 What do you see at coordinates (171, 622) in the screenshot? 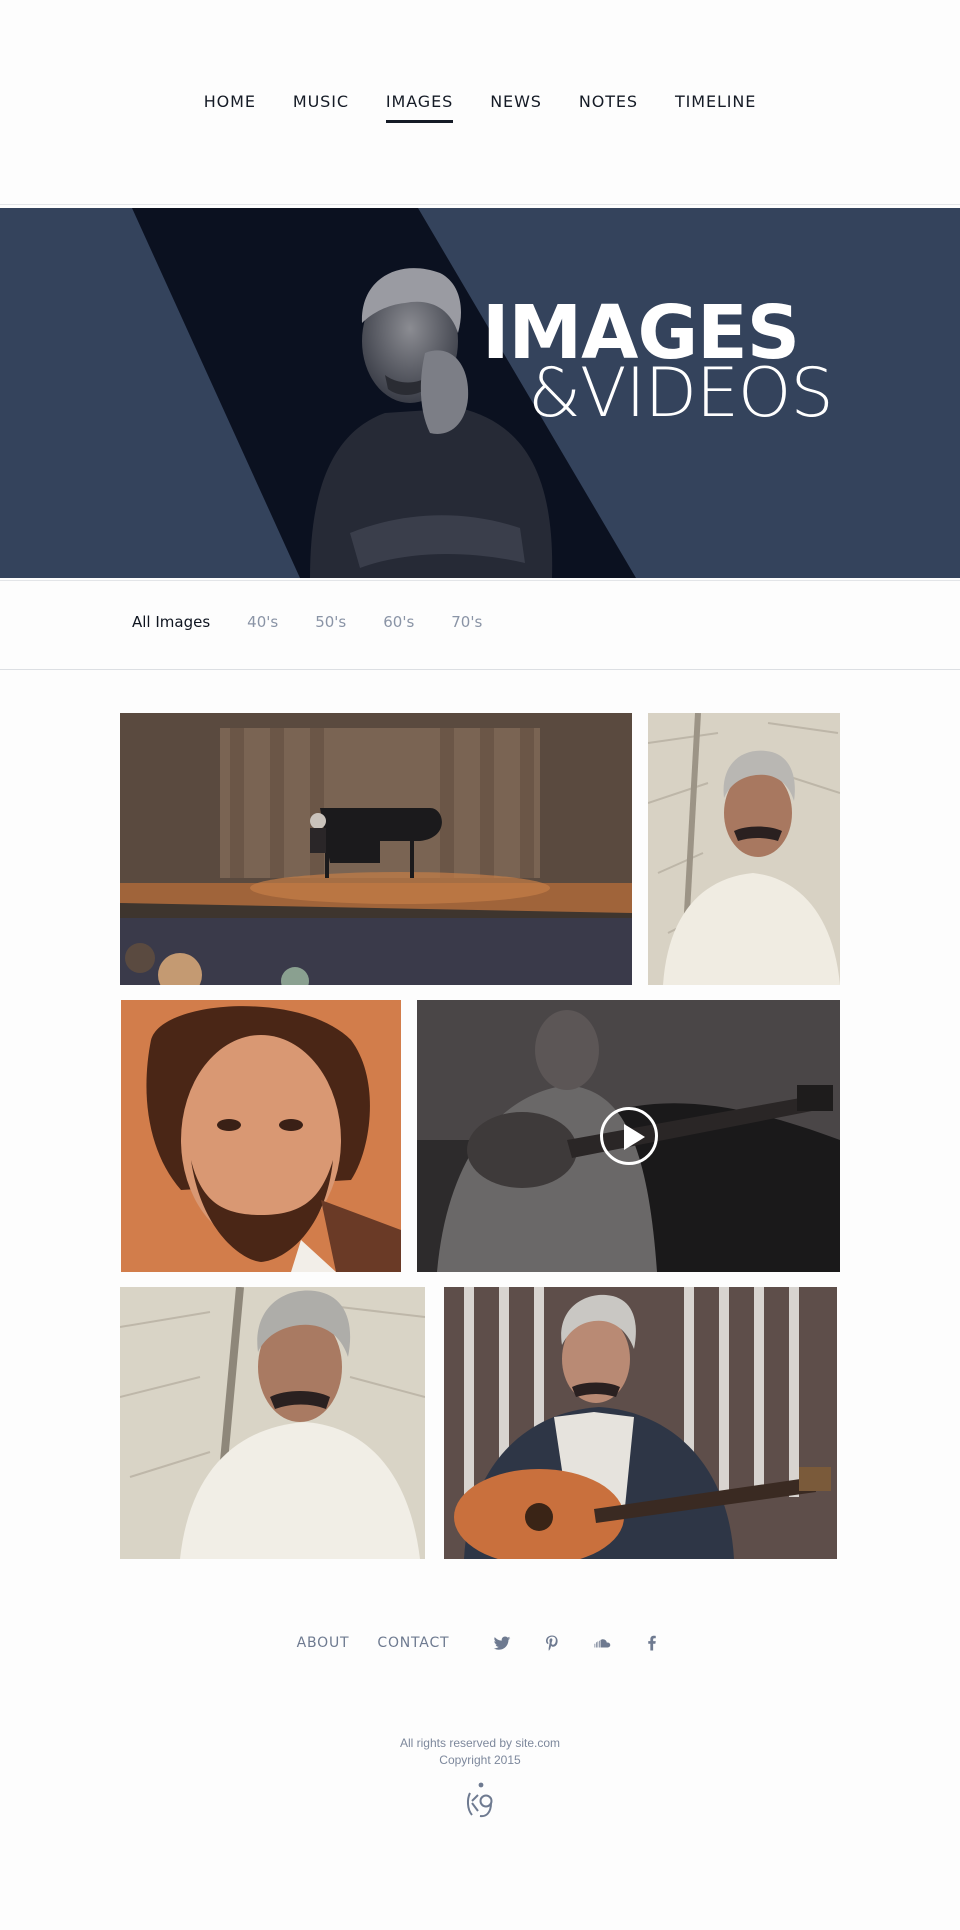
I see `filter-all-images: All Images` at bounding box center [171, 622].